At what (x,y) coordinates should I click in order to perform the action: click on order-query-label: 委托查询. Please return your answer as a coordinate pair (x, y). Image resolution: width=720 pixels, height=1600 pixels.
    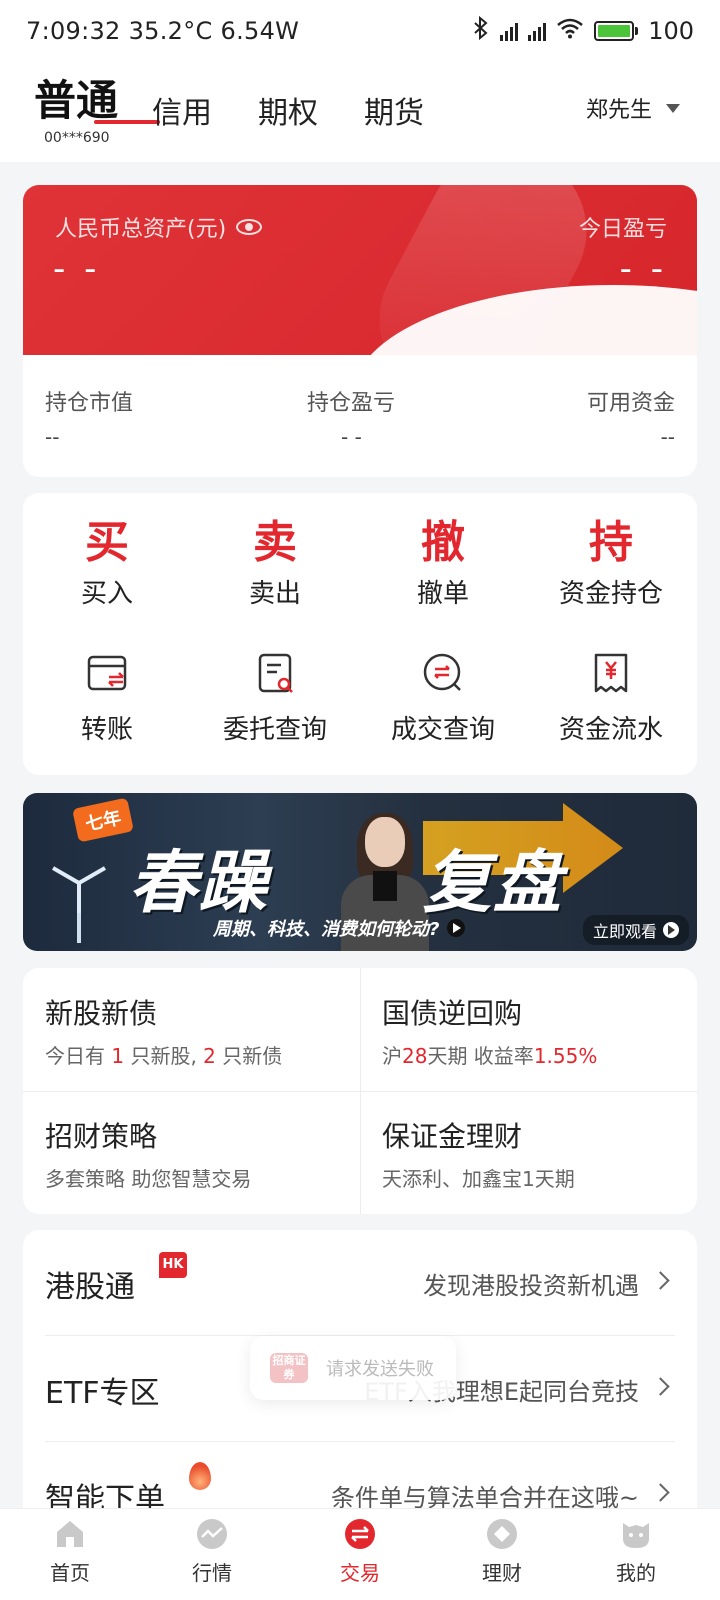
    Looking at the image, I should click on (274, 730).